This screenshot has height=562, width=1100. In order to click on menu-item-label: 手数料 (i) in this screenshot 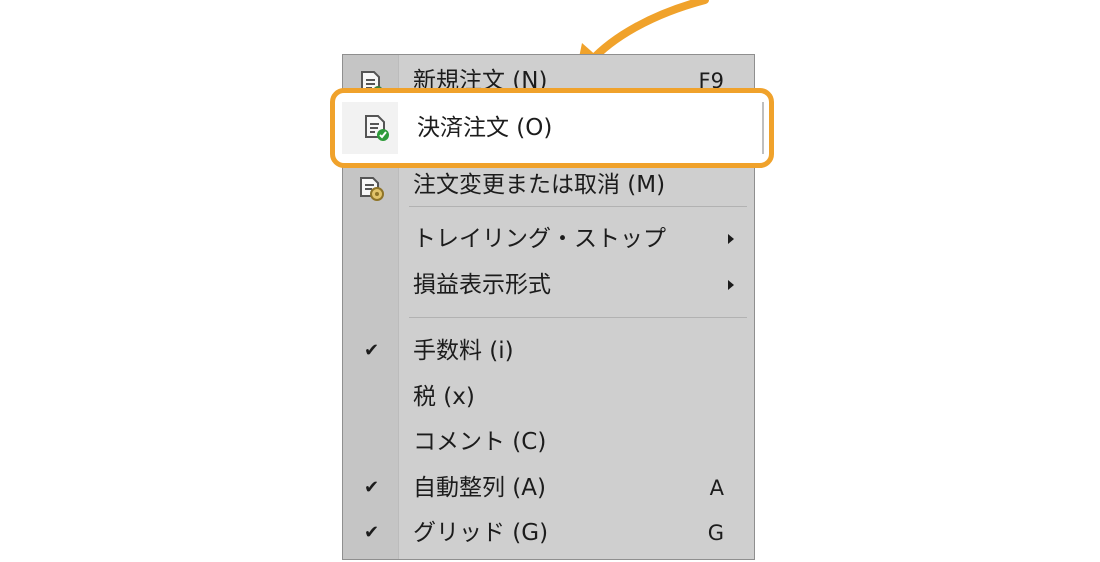, I will do `click(463, 351)`.